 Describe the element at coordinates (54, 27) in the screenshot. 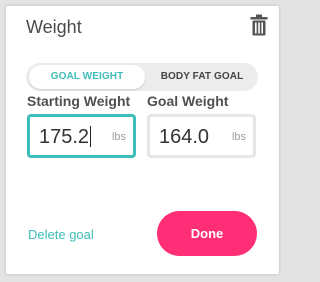

I see `dialog-title: Weight` at that location.